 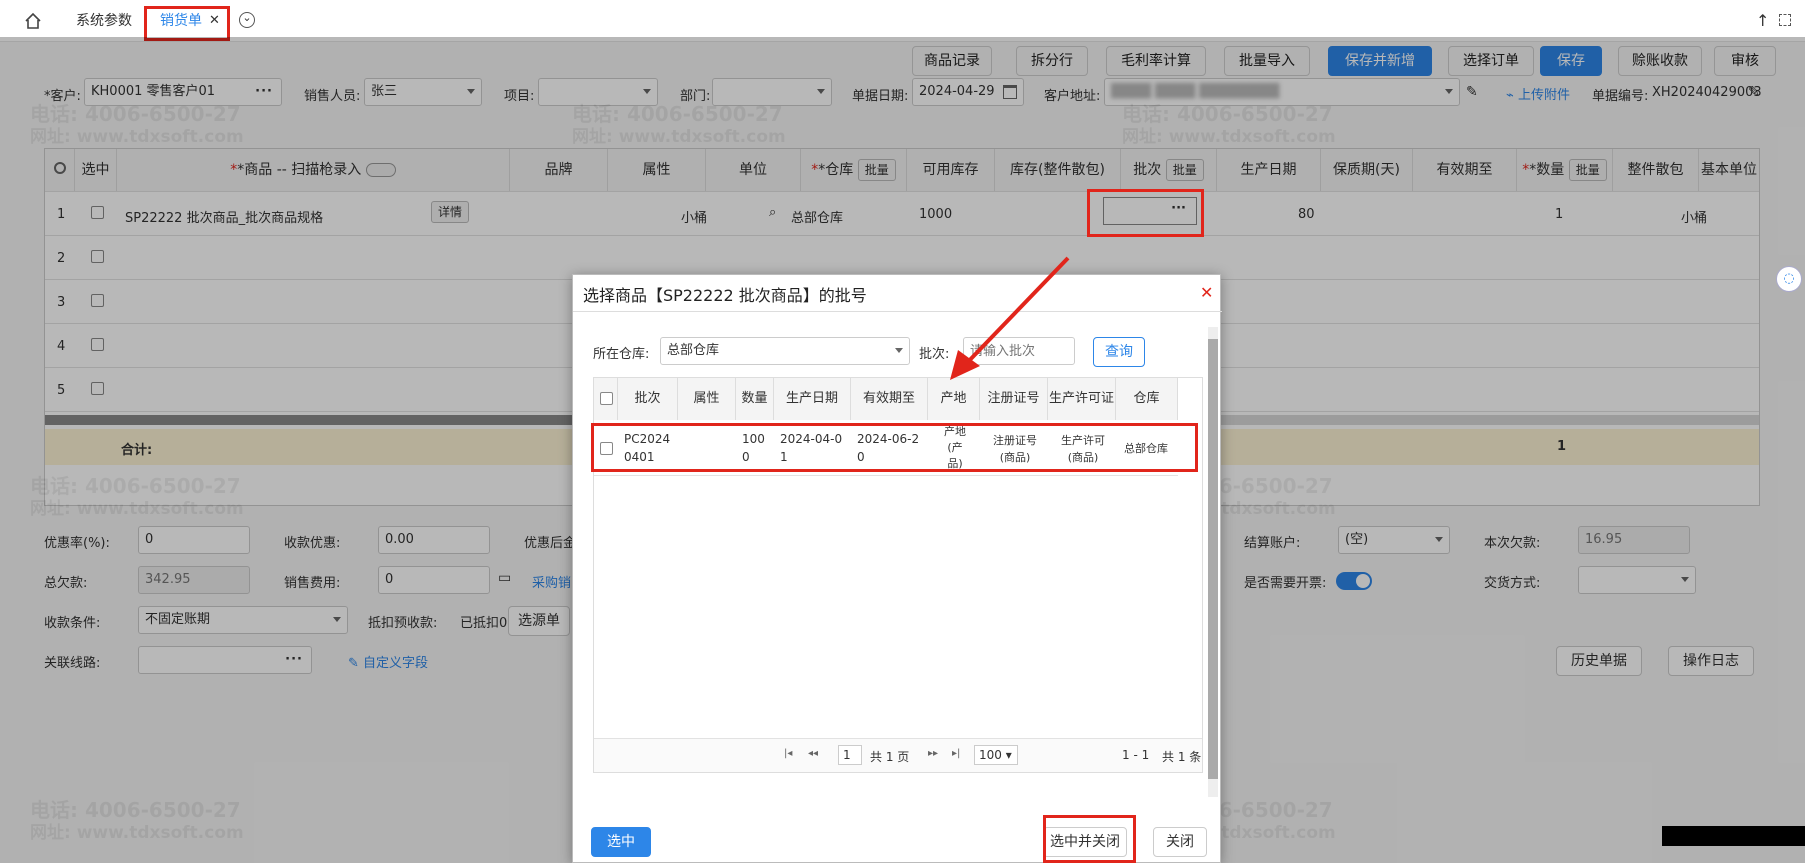 What do you see at coordinates (1136, 755) in the screenshot?
I see `page-range: 1 - 1` at bounding box center [1136, 755].